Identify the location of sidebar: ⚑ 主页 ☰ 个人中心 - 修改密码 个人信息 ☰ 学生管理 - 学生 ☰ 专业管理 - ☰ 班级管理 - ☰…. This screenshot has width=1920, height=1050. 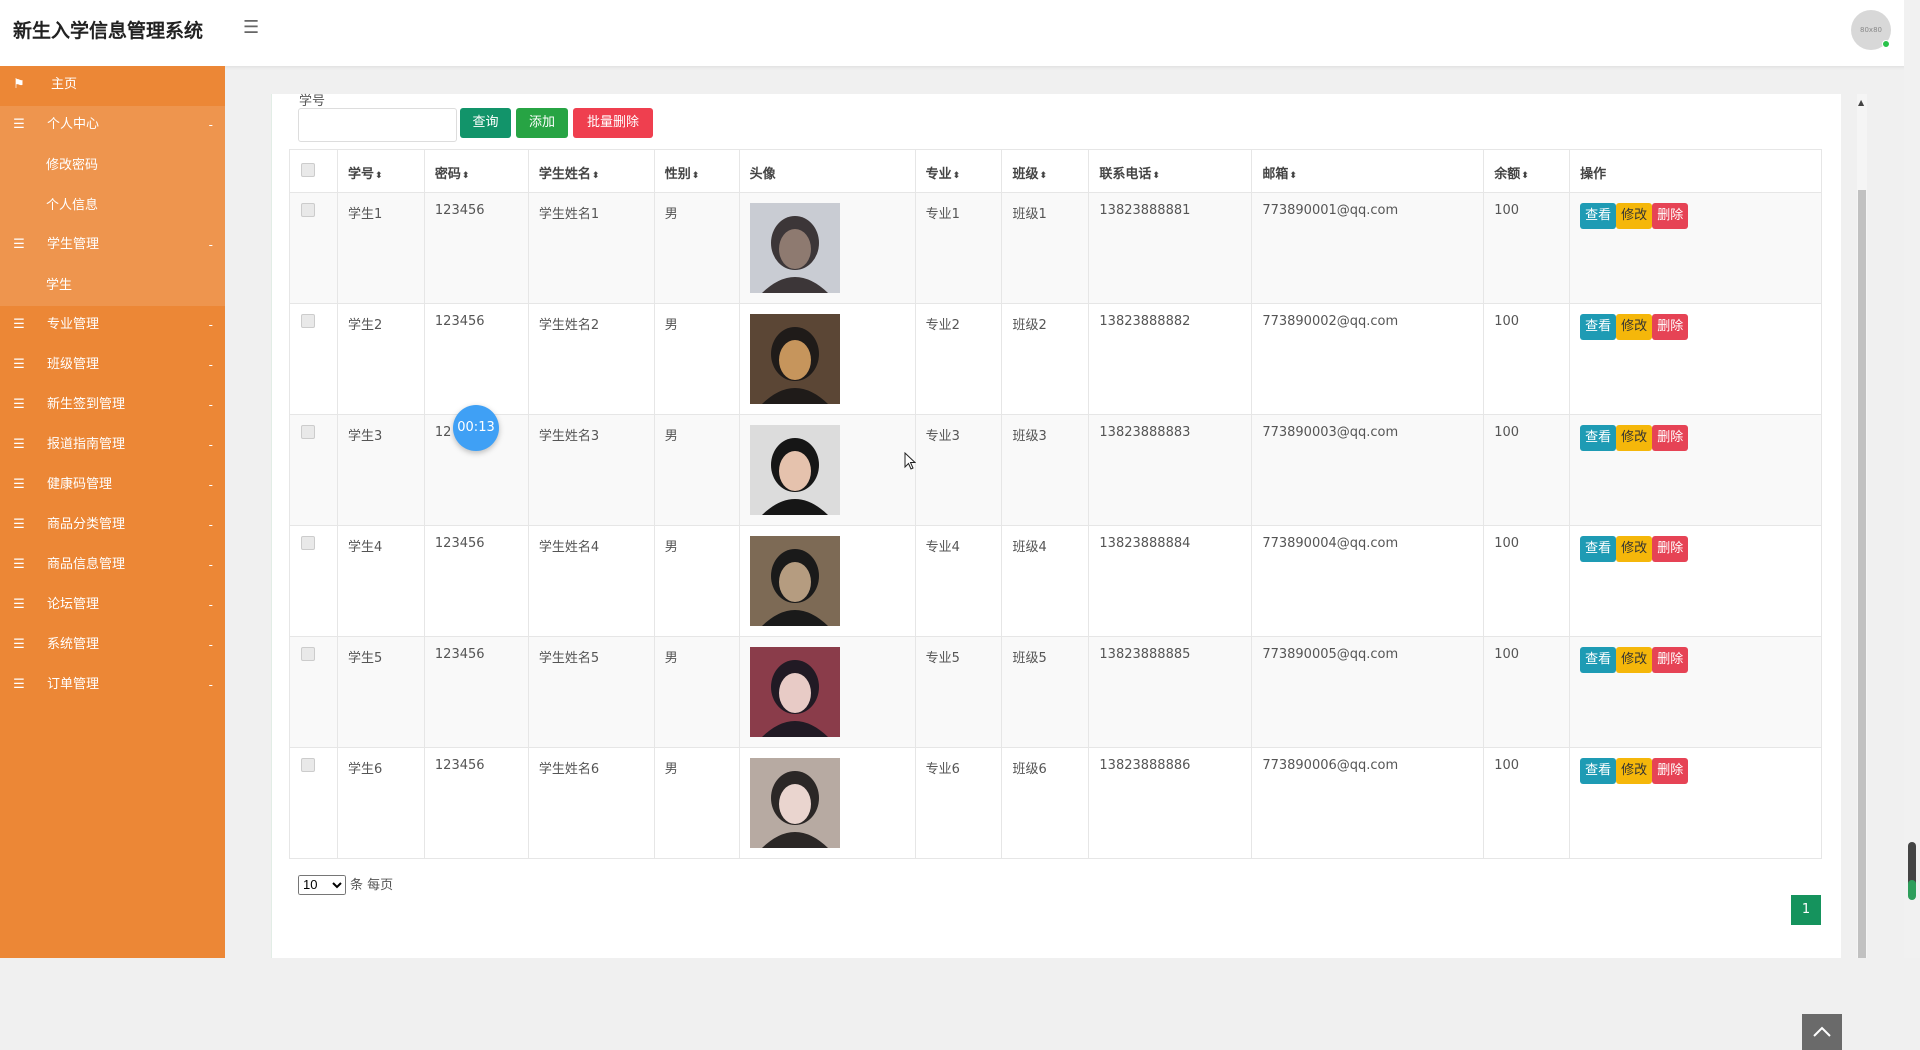
(112, 512).